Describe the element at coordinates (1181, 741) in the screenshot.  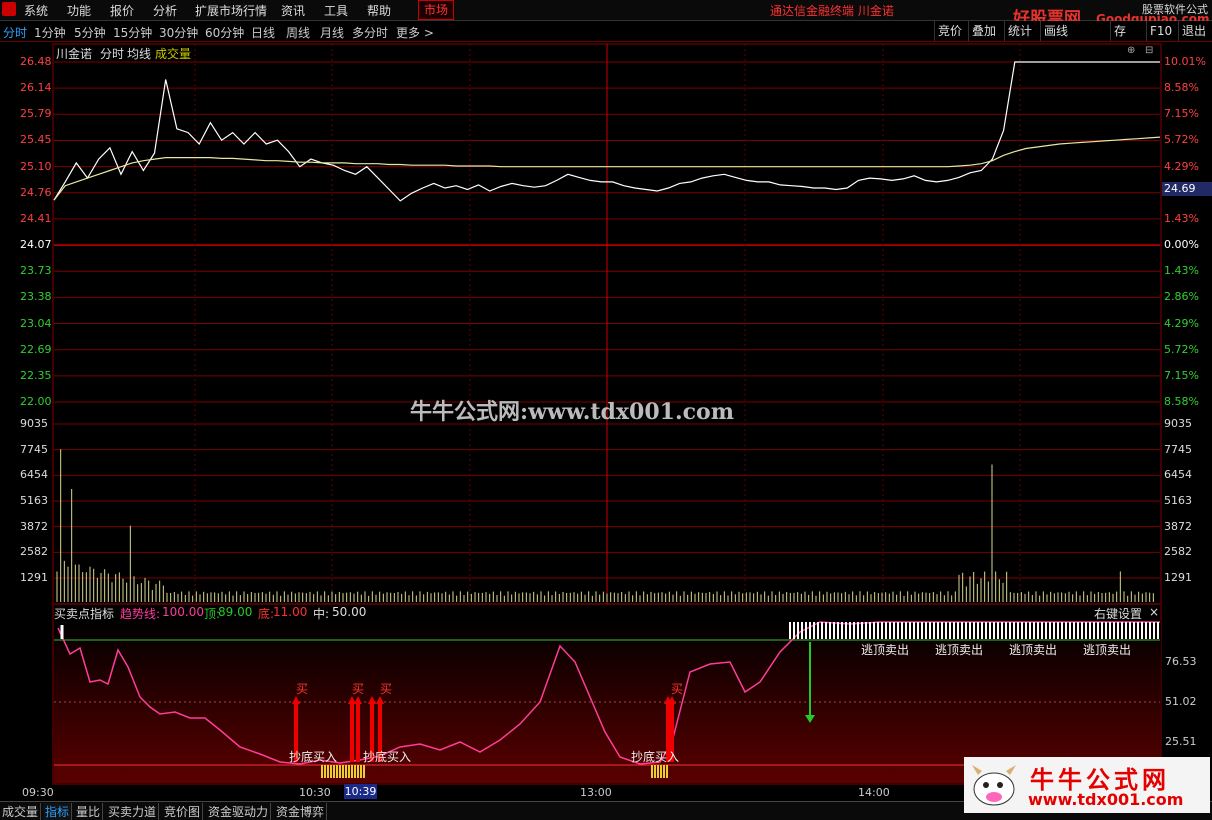
I see `ind-axis-25: 25.51` at that location.